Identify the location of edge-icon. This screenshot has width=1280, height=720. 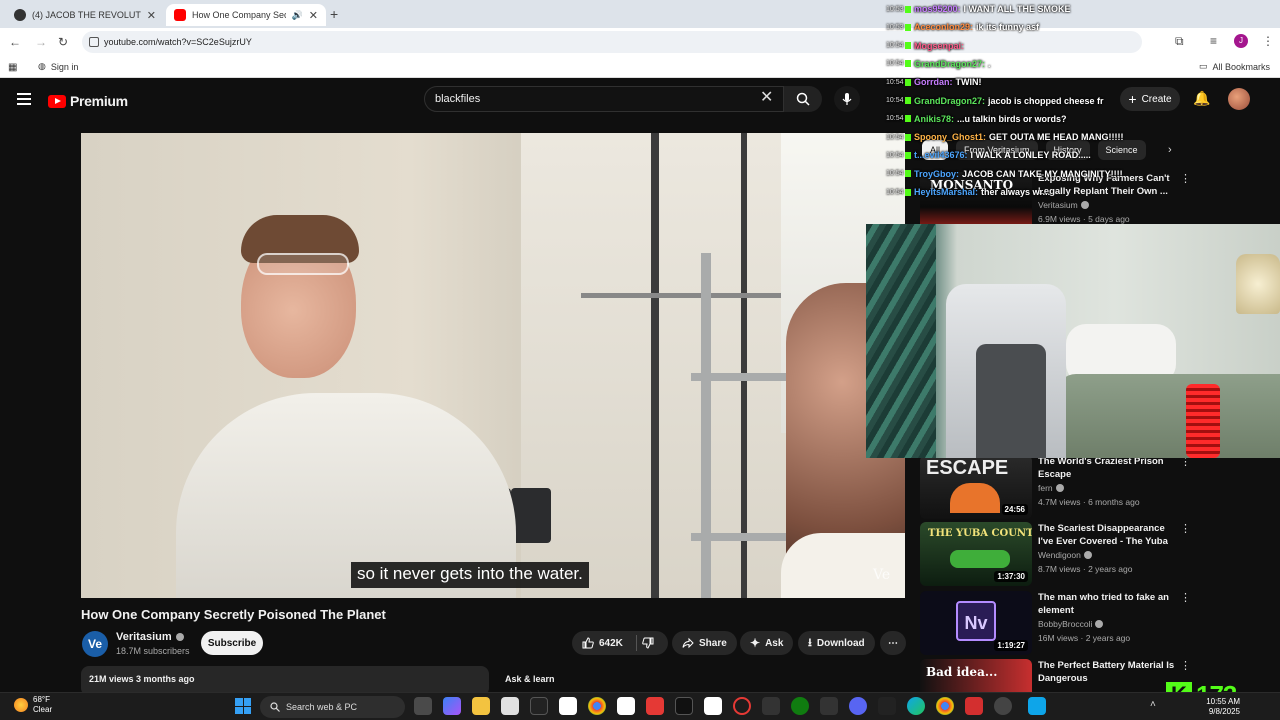
(916, 706).